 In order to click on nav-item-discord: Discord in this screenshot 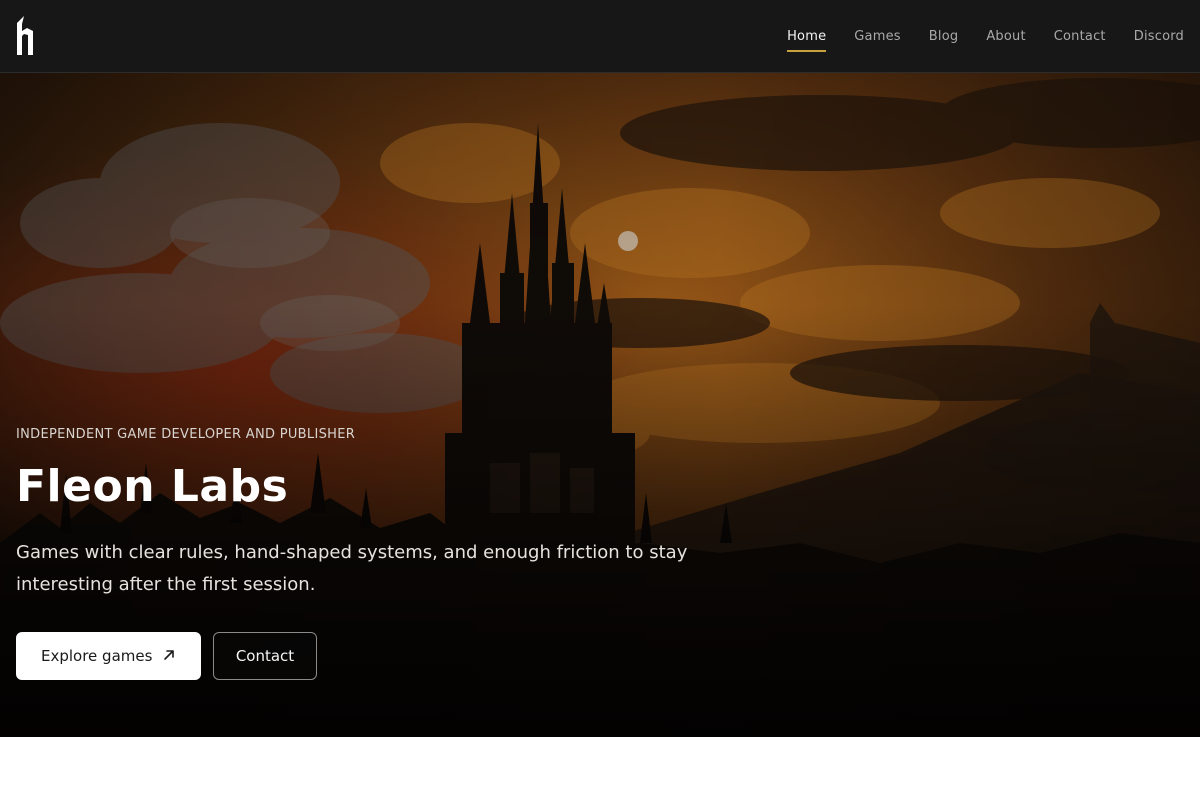, I will do `click(1159, 36)`.